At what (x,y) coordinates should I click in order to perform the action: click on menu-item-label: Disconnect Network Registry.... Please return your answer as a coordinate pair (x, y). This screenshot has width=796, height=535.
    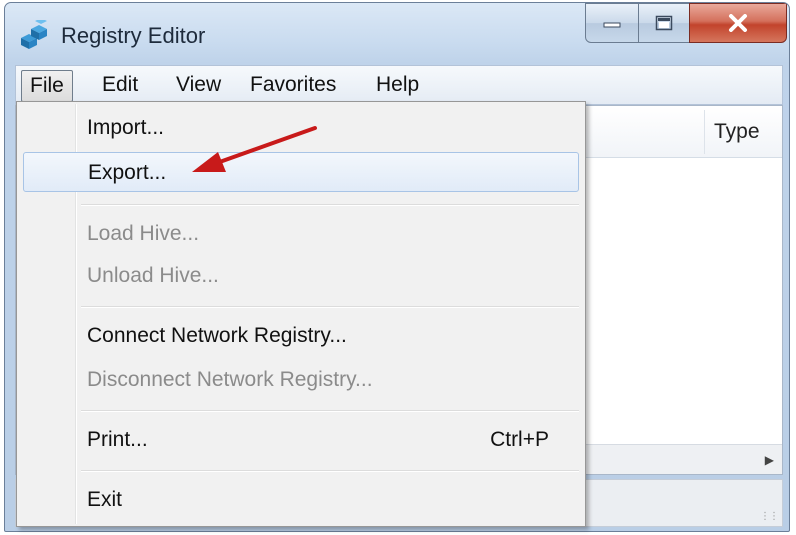
    Looking at the image, I should click on (230, 379).